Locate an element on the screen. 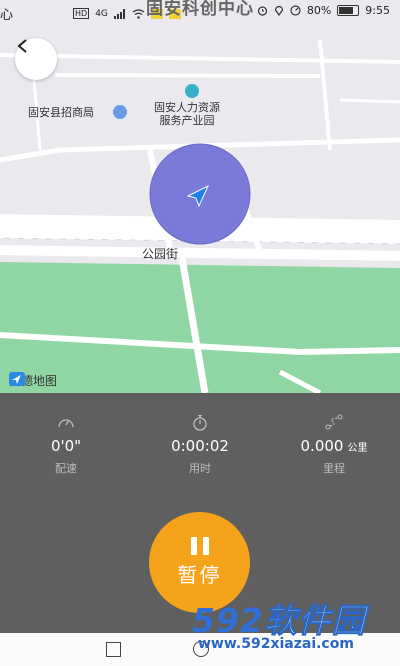 This screenshot has height=666, width=400. status-bar: 心 HD 4G 固安科创中心 80% 9:55 is located at coordinates (200, 17).